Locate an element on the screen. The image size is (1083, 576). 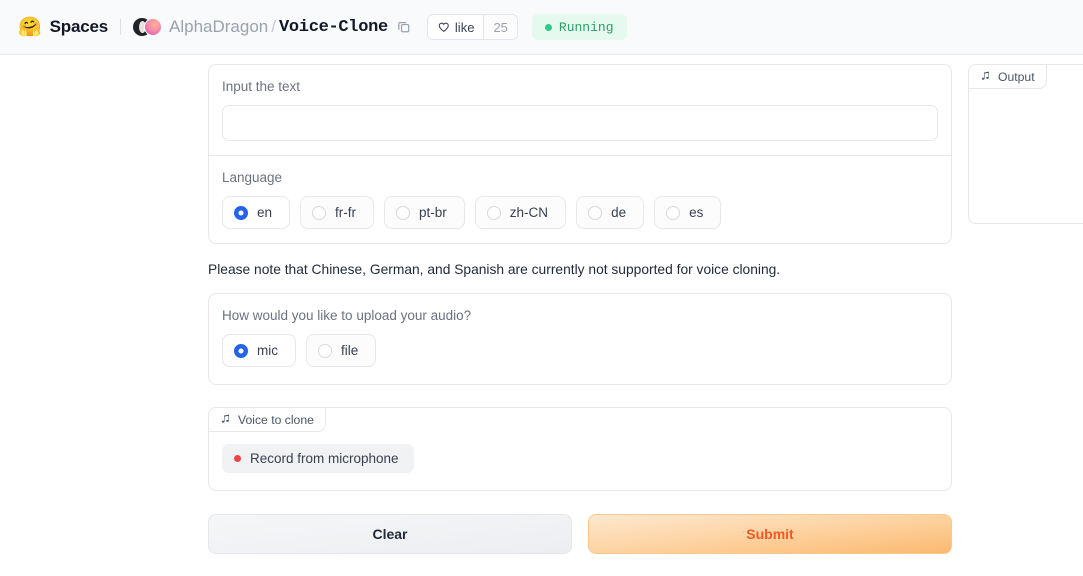
voice-to-clone-panel: Voice to clone Record from microphone is located at coordinates (580, 449).